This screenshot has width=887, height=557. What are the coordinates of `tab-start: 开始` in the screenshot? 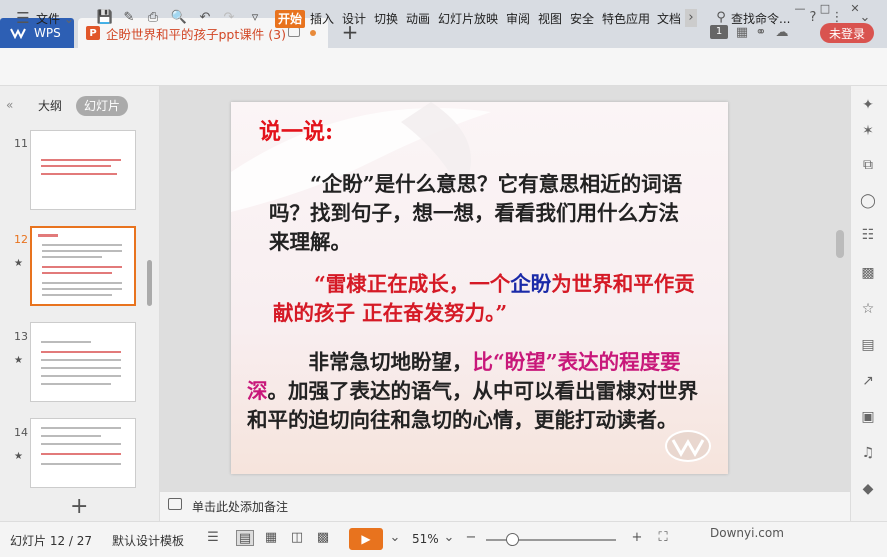 It's located at (290, 19).